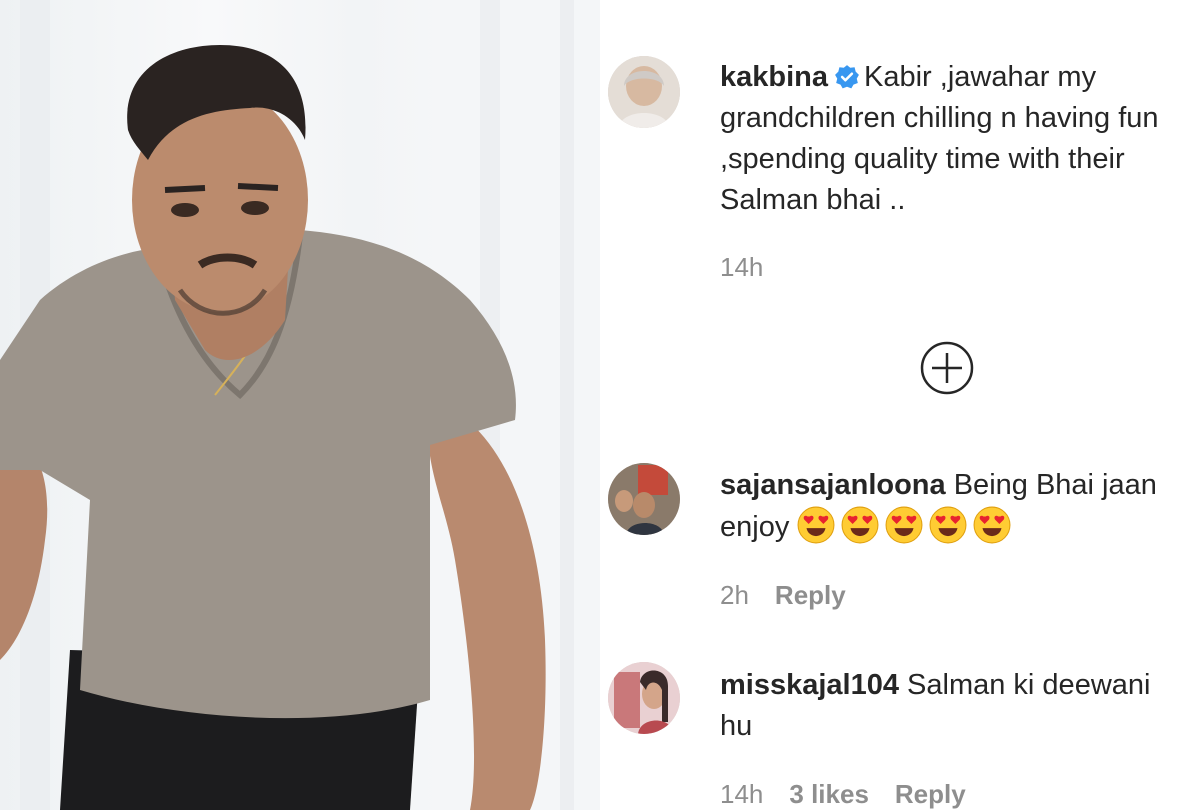  What do you see at coordinates (755, 527) in the screenshot?
I see `comment-line: enjoy` at bounding box center [755, 527].